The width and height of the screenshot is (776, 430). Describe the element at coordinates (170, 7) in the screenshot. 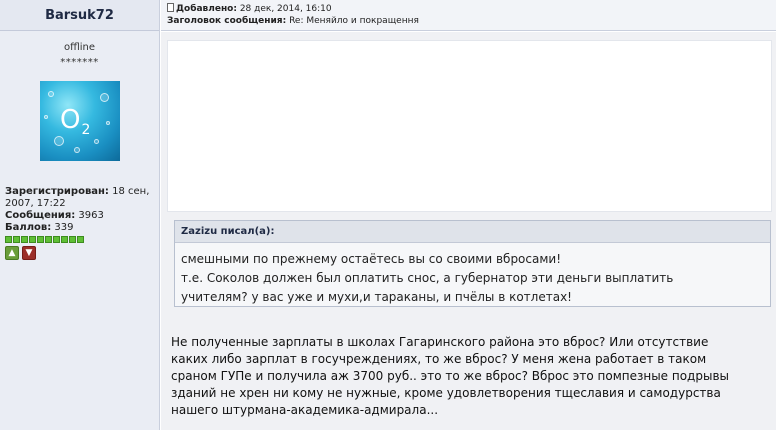

I see `post-link-icon` at that location.